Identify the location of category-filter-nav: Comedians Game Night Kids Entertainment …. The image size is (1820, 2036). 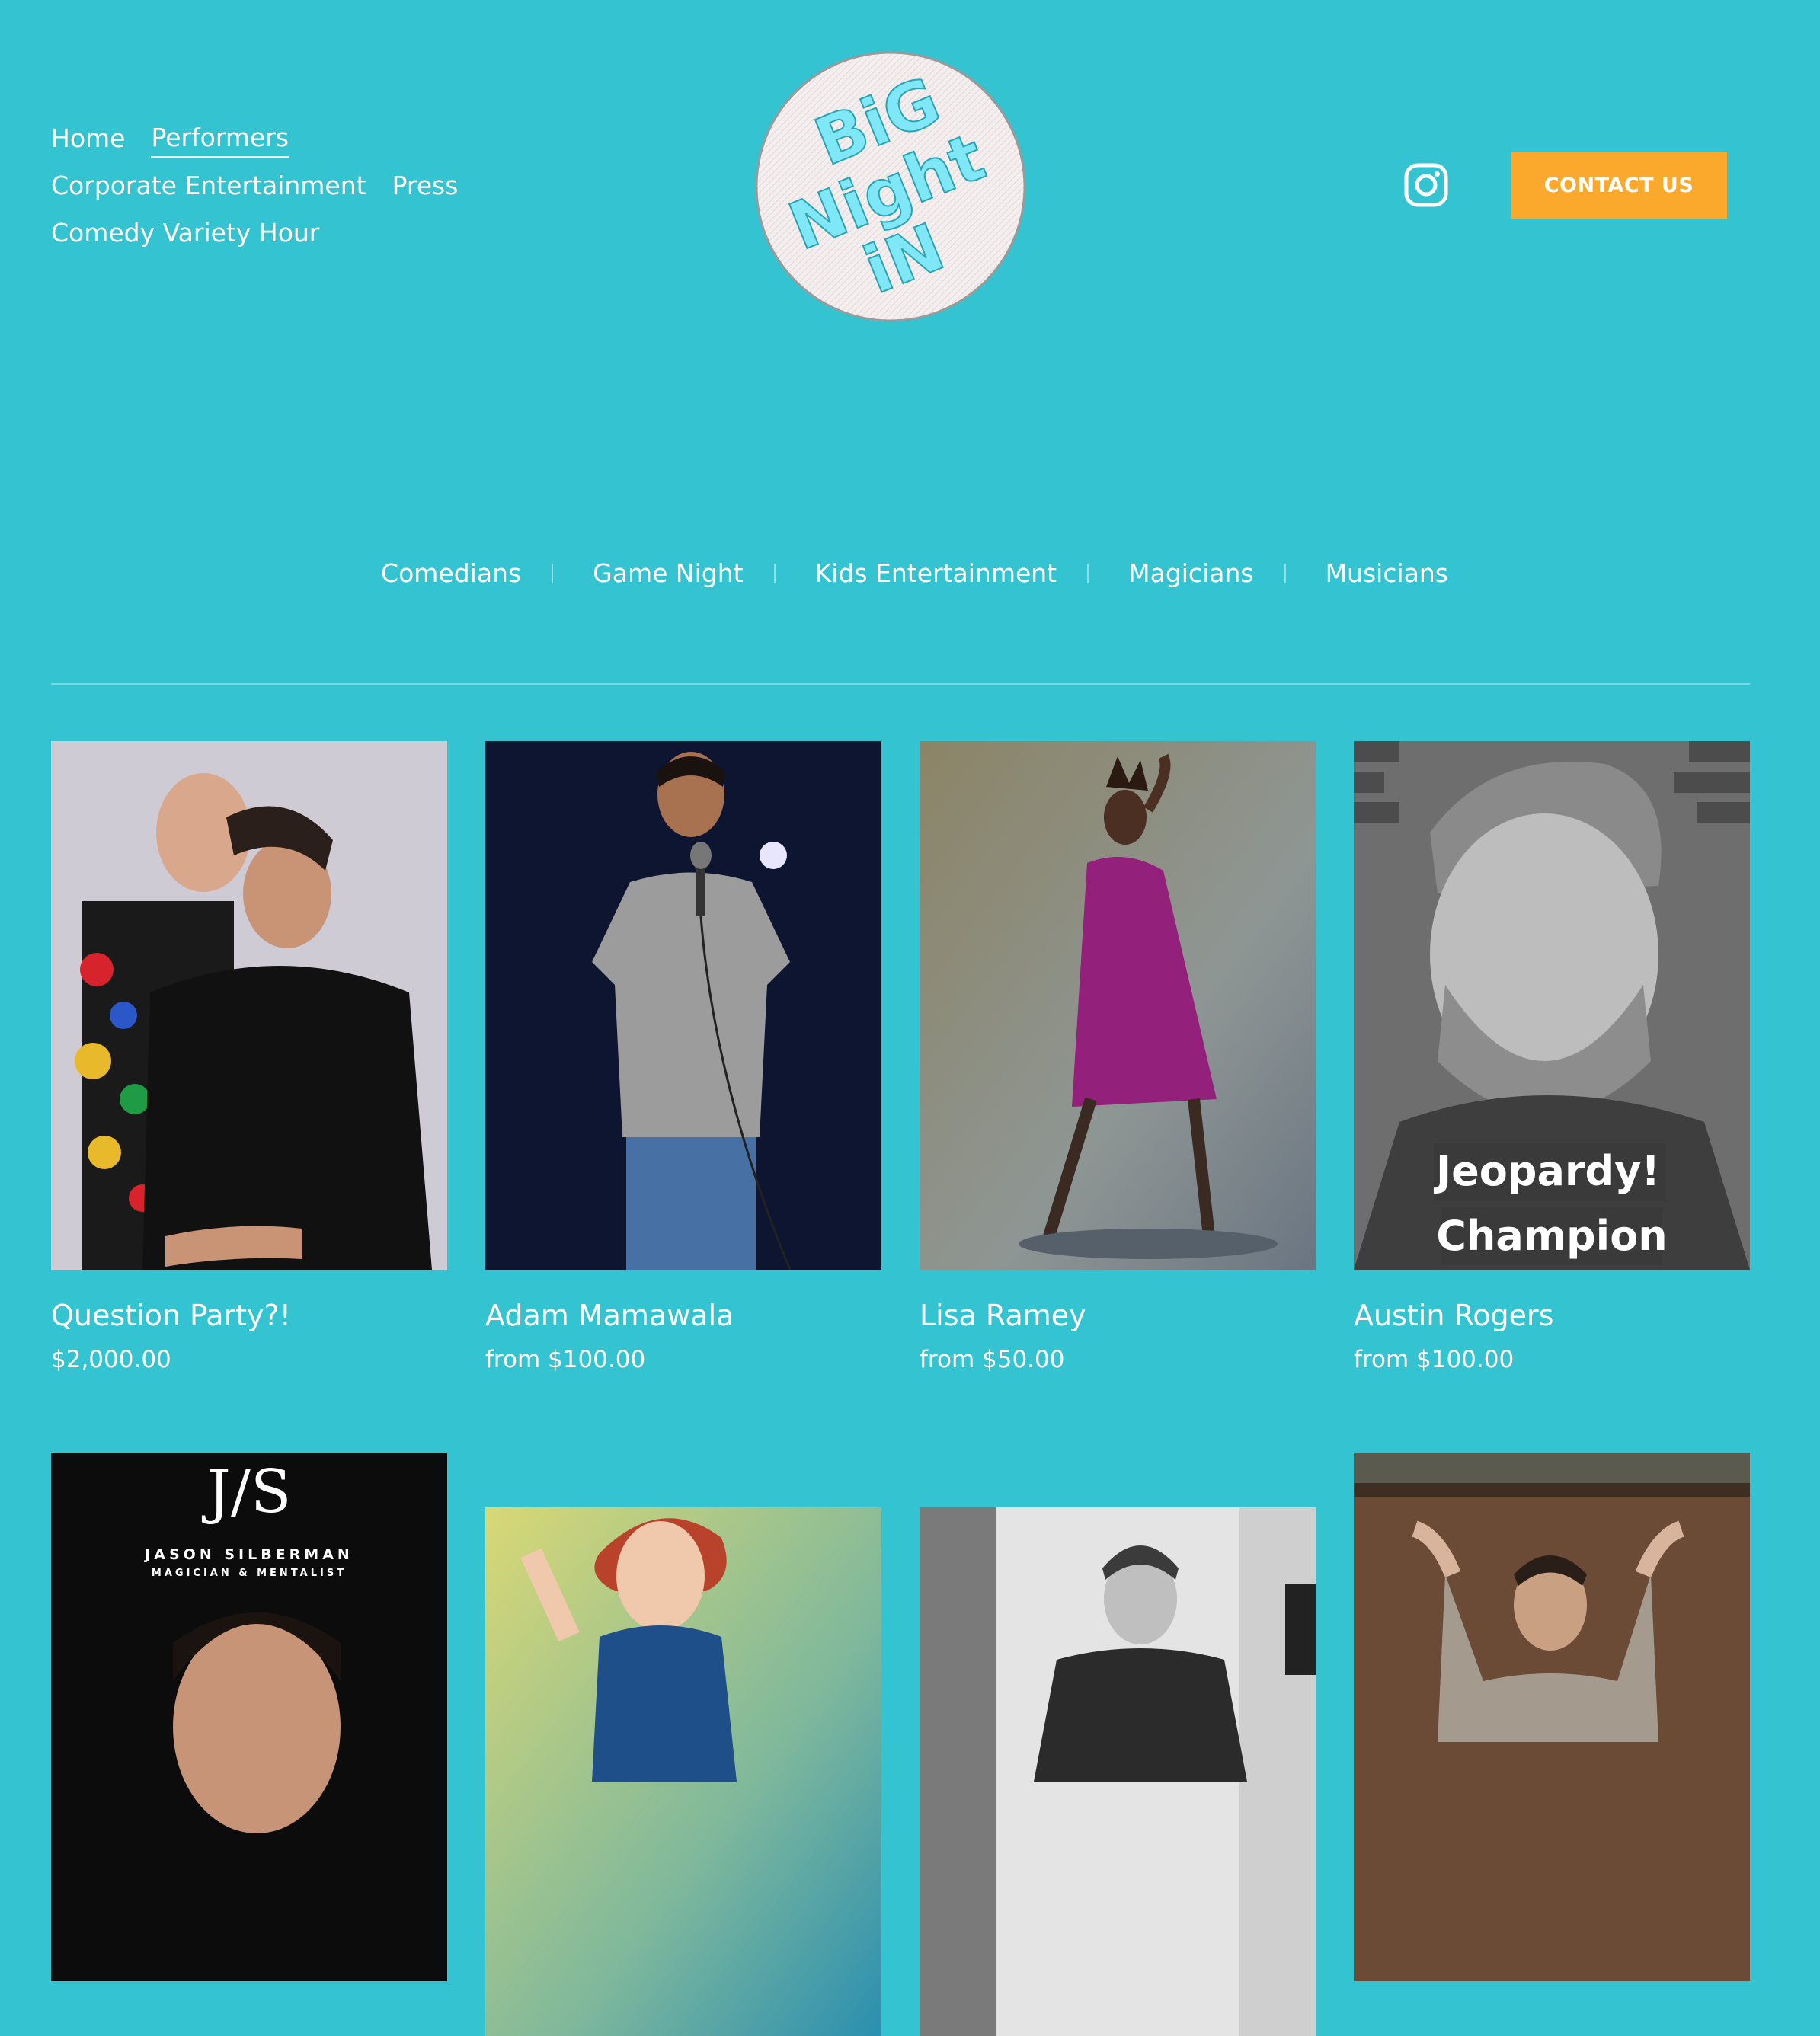
(910, 573).